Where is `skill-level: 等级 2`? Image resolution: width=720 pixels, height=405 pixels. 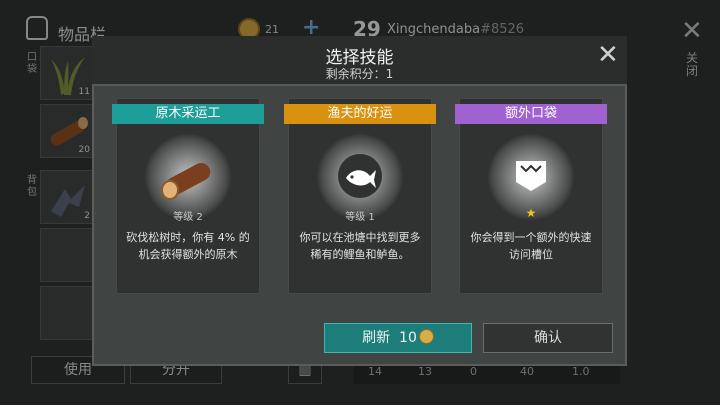
skill-level: 等级 2 is located at coordinates (188, 217).